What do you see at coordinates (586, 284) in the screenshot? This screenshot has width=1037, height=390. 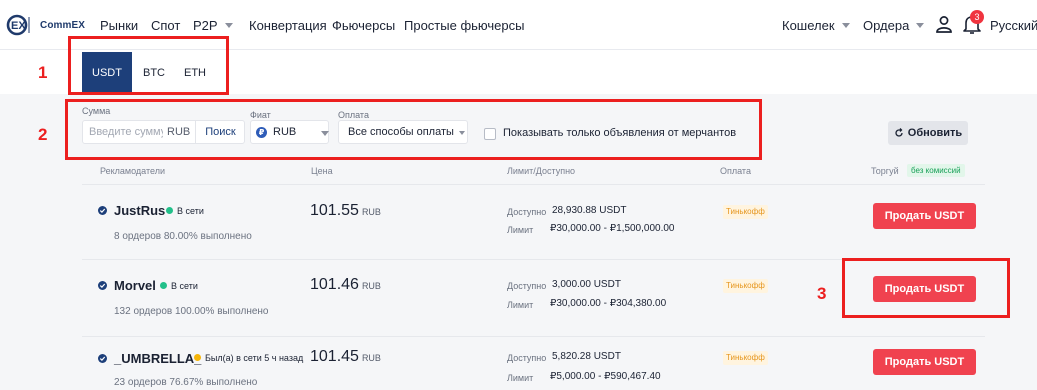 I see `available-value: 3,000.00 USDT` at bounding box center [586, 284].